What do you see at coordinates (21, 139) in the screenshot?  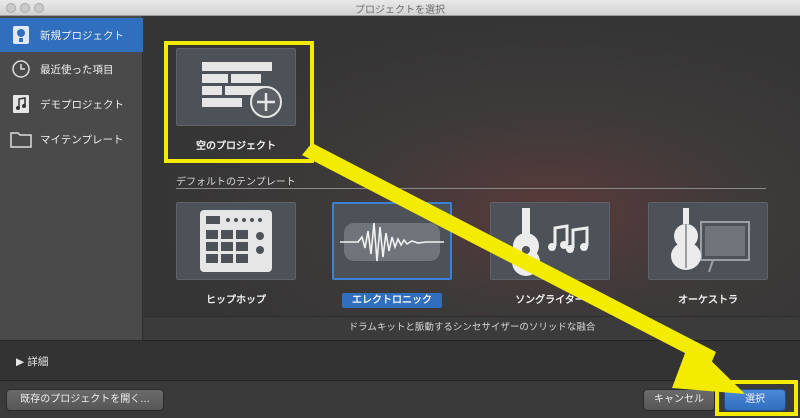 I see `folder-icon` at bounding box center [21, 139].